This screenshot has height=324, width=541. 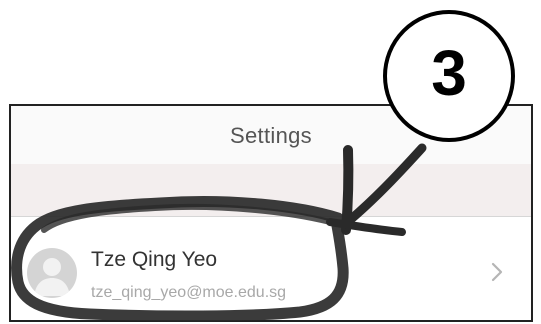 I want to click on avatar-icon, so click(x=52, y=273).